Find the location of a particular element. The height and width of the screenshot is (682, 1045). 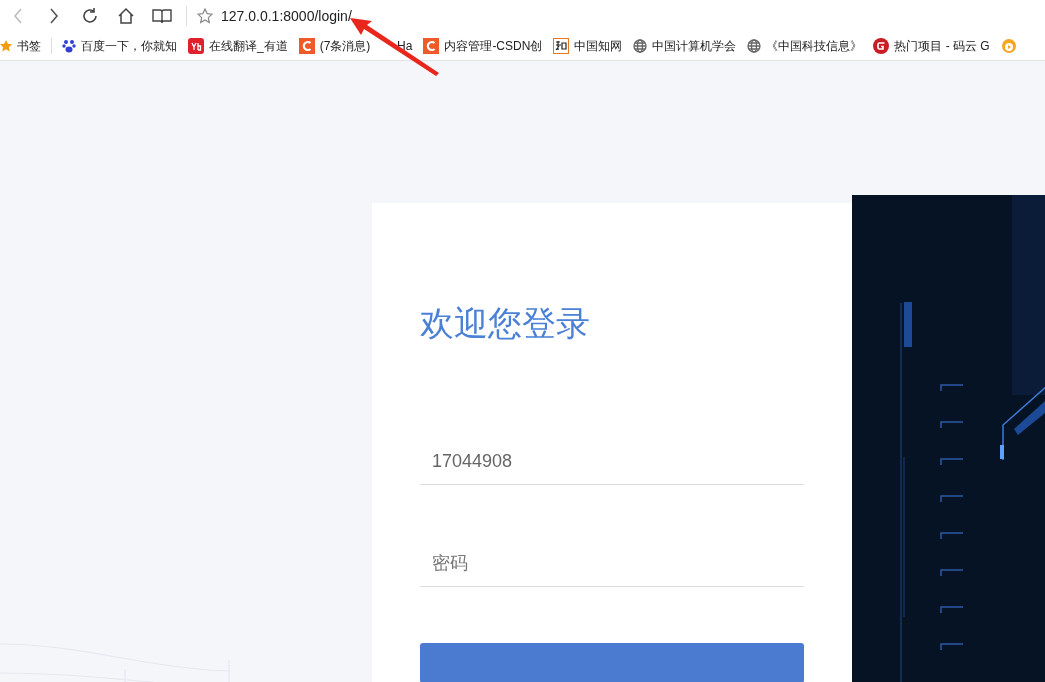

login-title: 欢迎您登录 is located at coordinates (505, 323).